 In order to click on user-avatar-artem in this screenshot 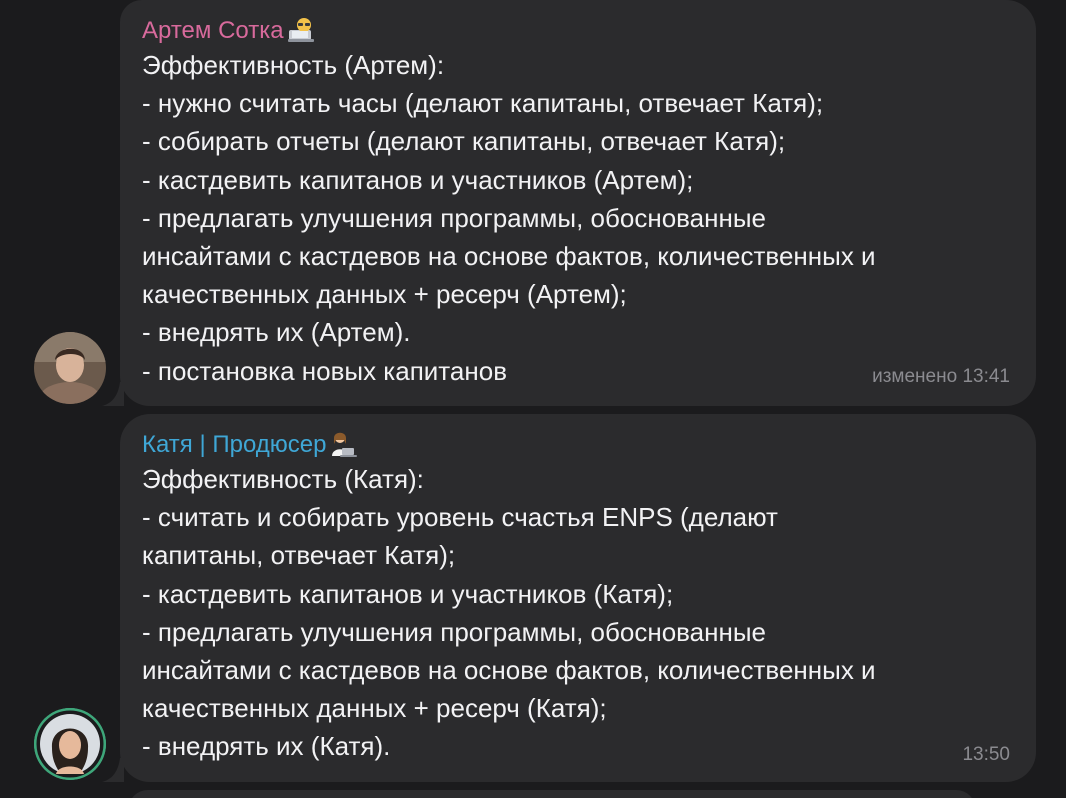, I will do `click(70, 368)`.